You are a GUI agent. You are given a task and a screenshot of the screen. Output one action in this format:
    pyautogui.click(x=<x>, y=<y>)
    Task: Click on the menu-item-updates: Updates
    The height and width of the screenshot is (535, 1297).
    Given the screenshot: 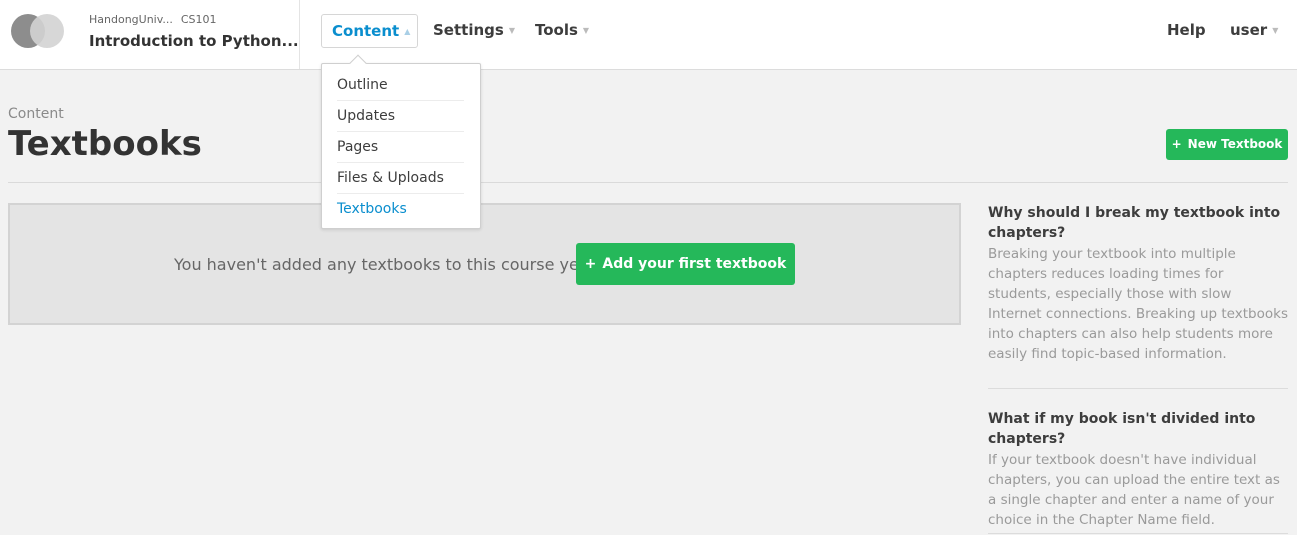 What is the action you would take?
    pyautogui.click(x=400, y=116)
    